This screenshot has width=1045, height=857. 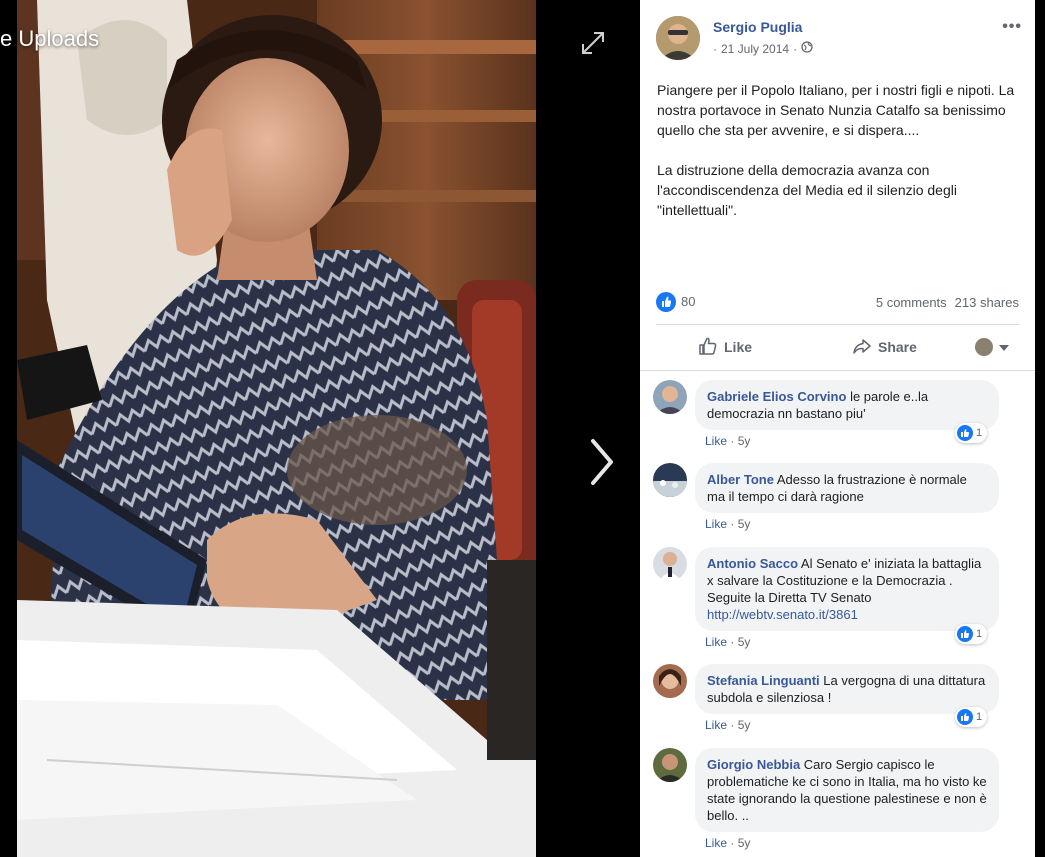 What do you see at coordinates (1004, 347) in the screenshot?
I see `caret-down-icon` at bounding box center [1004, 347].